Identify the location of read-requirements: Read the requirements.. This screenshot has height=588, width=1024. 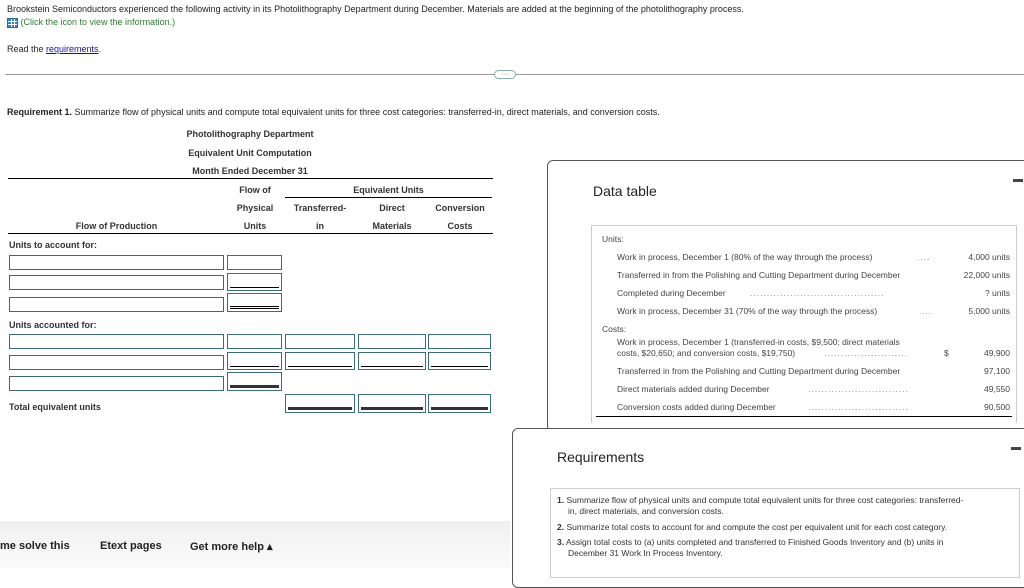
(54, 49).